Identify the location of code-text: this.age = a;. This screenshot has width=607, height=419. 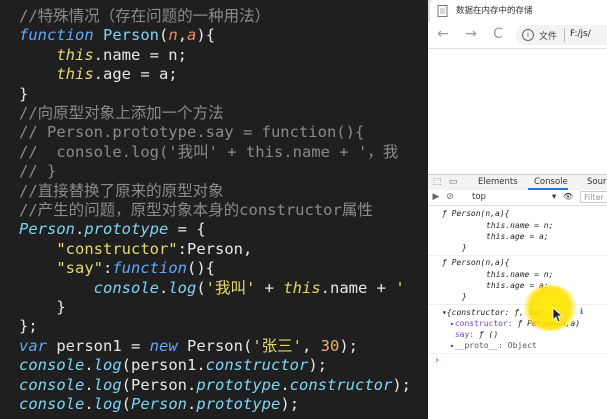
(517, 236).